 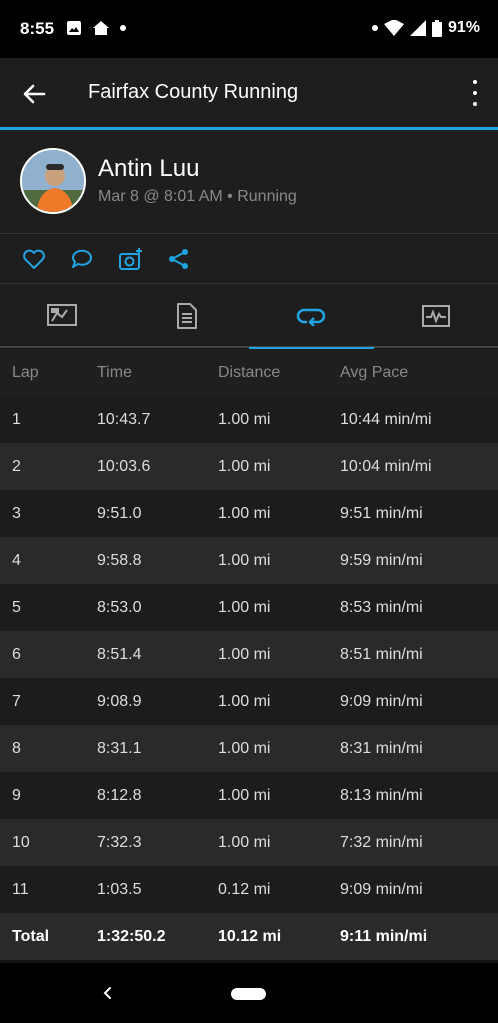 I want to click on user-name: Antin Luu, so click(x=148, y=169).